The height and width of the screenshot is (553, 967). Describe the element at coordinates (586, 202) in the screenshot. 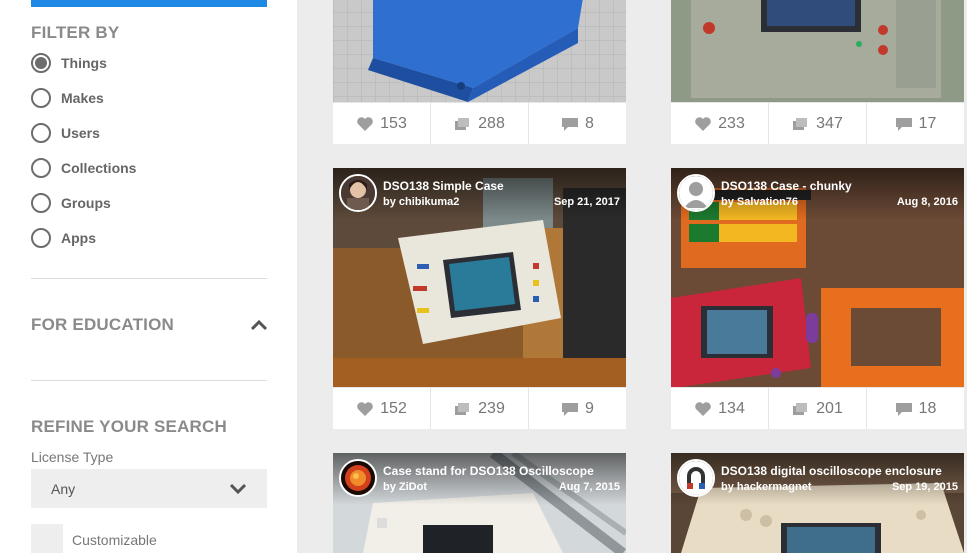

I see `thing-date: Sep 21, 2017` at that location.